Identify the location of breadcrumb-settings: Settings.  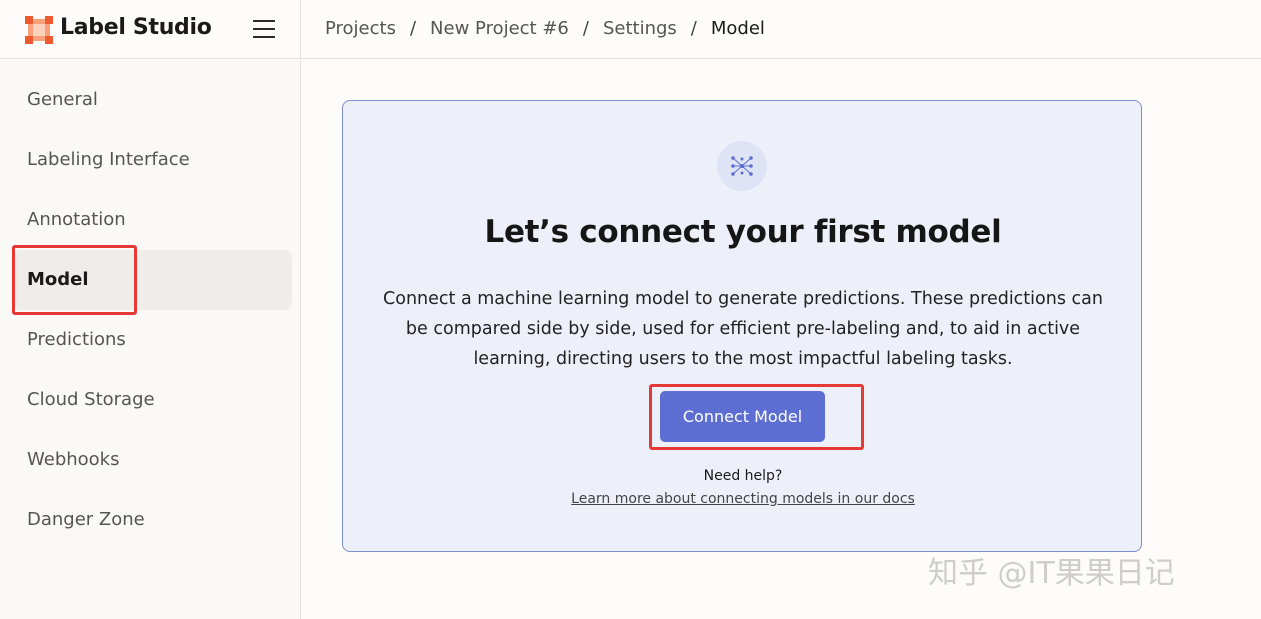
(640, 28).